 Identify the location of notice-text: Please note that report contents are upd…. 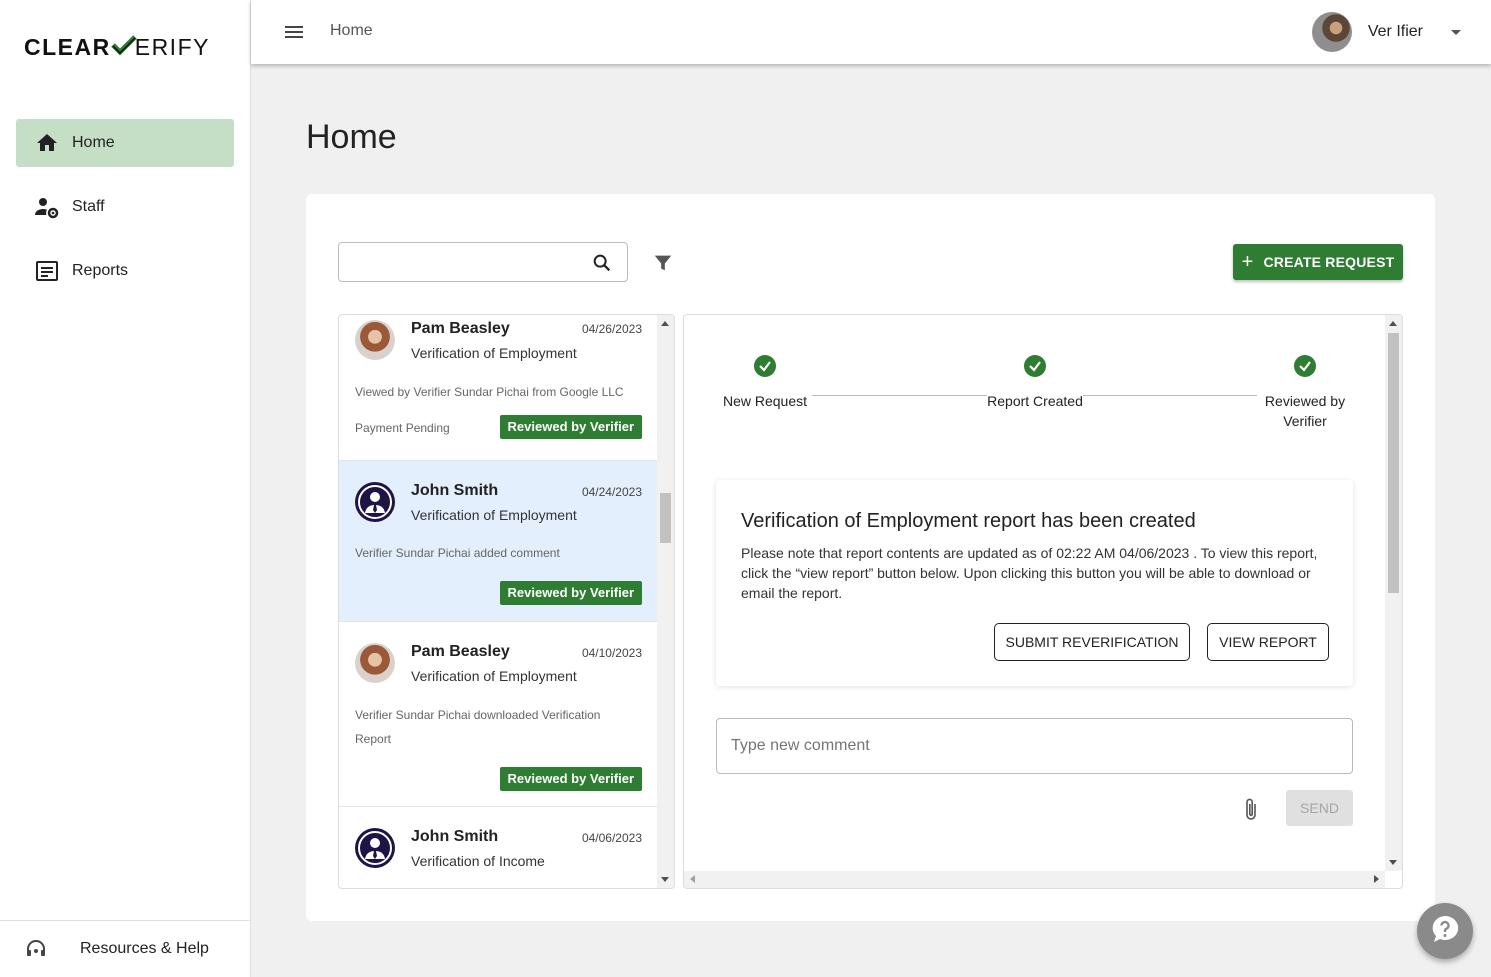
(1029, 573).